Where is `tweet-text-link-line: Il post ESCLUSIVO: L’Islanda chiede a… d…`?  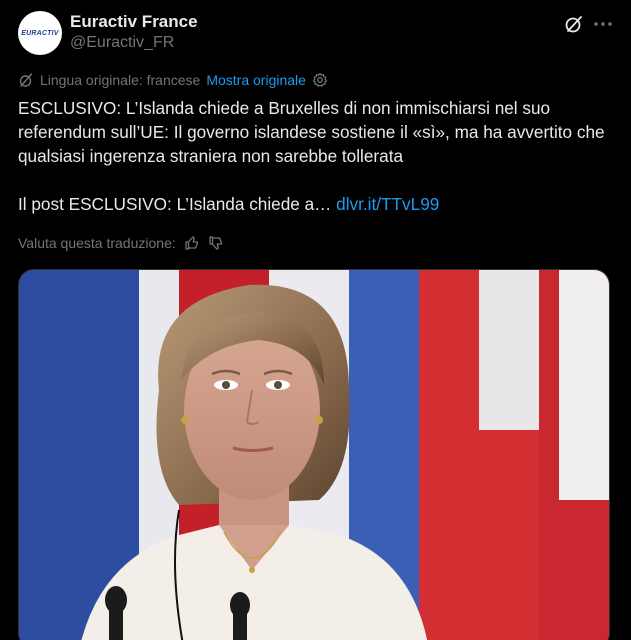 tweet-text-link-line: Il post ESCLUSIVO: L’Islanda chiede a… d… is located at coordinates (318, 204).